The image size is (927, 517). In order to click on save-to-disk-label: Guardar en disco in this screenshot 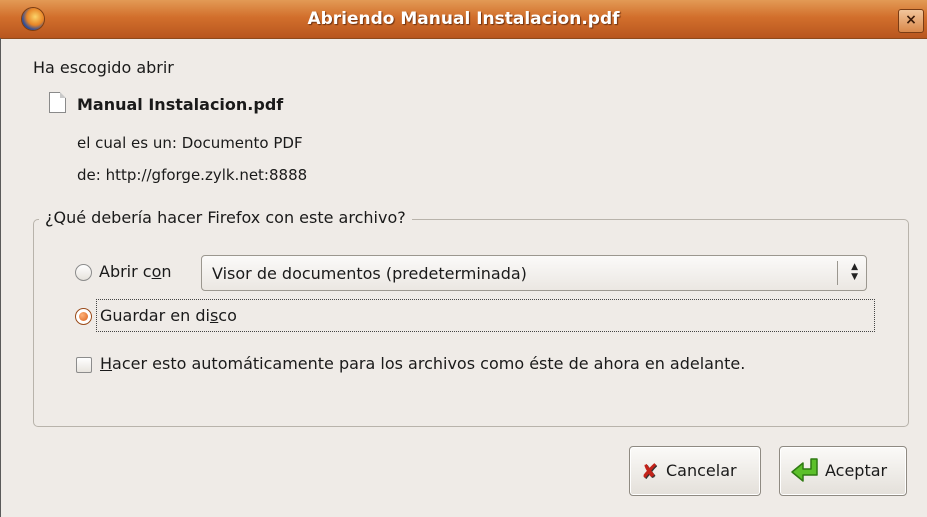, I will do `click(168, 315)`.